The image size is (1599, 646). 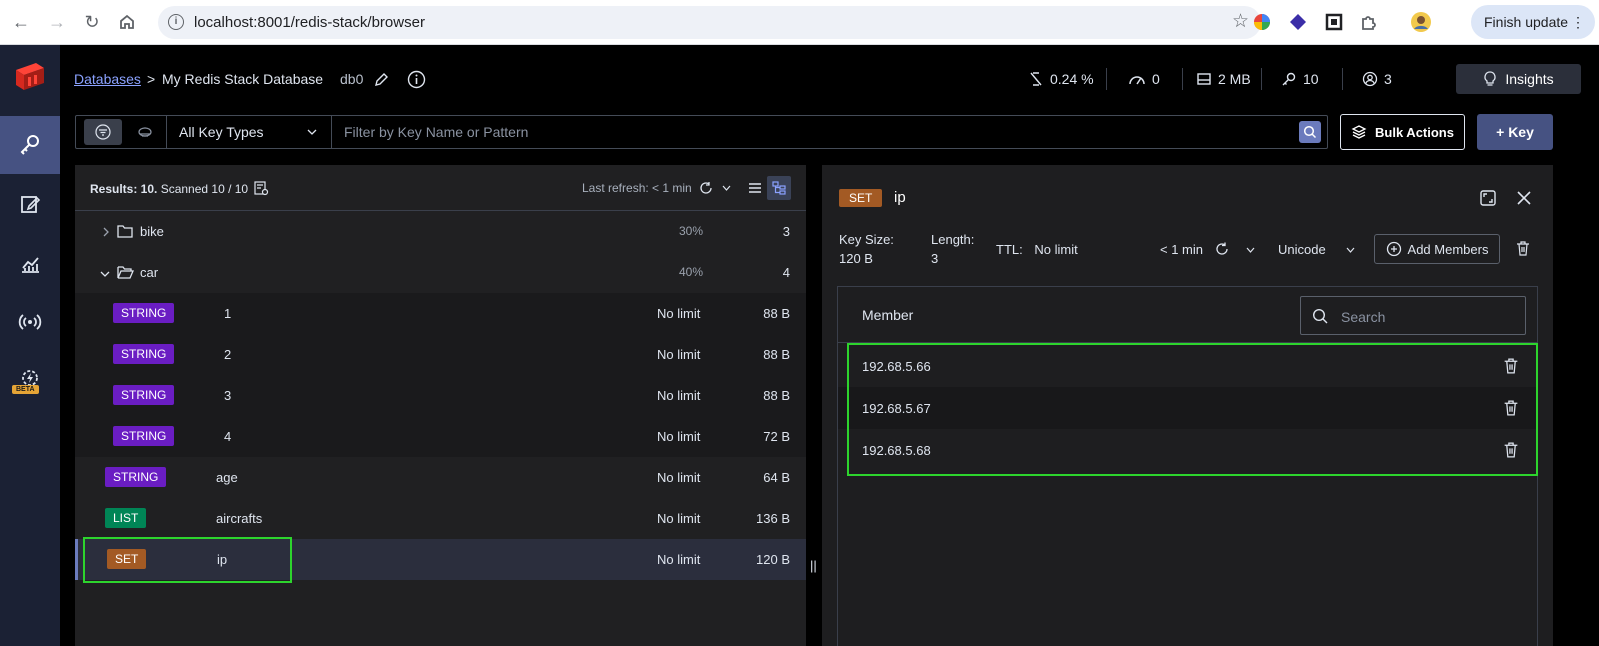 I want to click on key-row: STRING 1 No limit 88 B, so click(x=440, y=313).